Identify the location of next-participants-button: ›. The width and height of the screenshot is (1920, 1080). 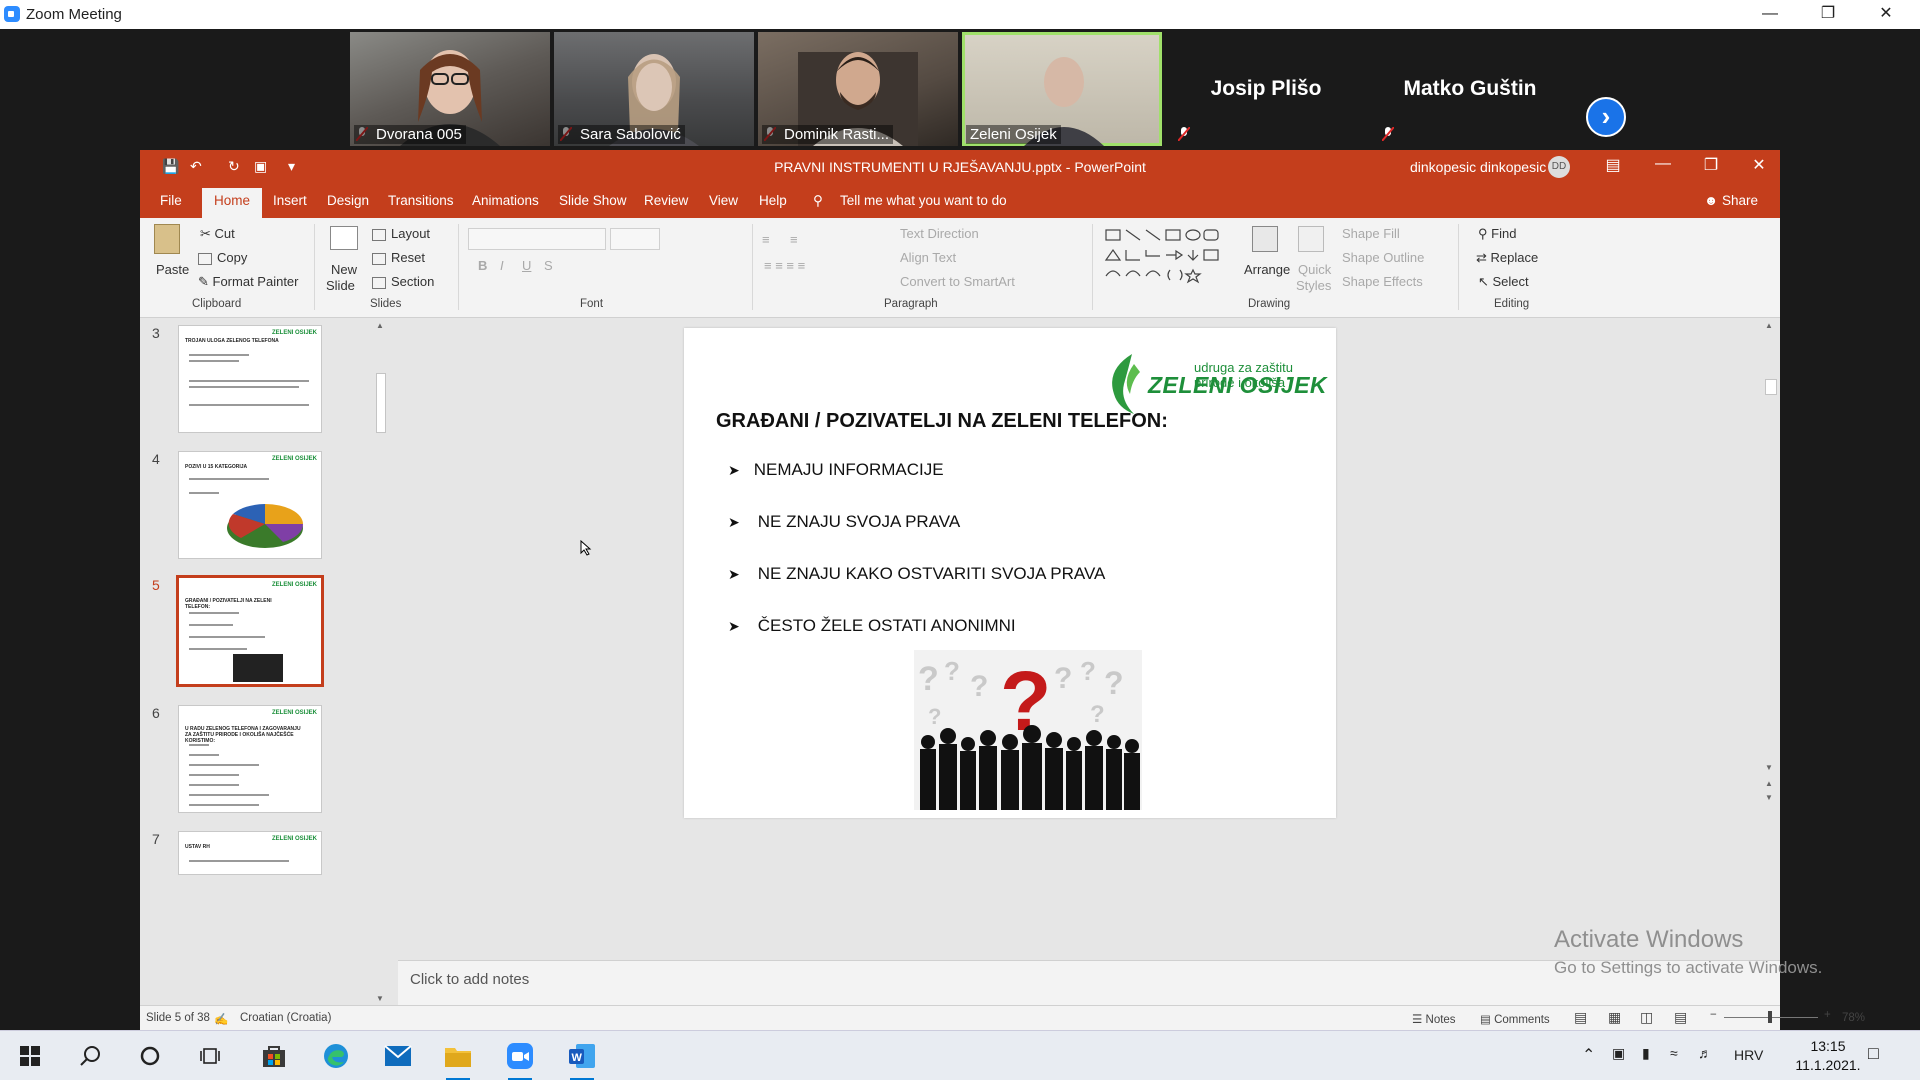
(1606, 117).